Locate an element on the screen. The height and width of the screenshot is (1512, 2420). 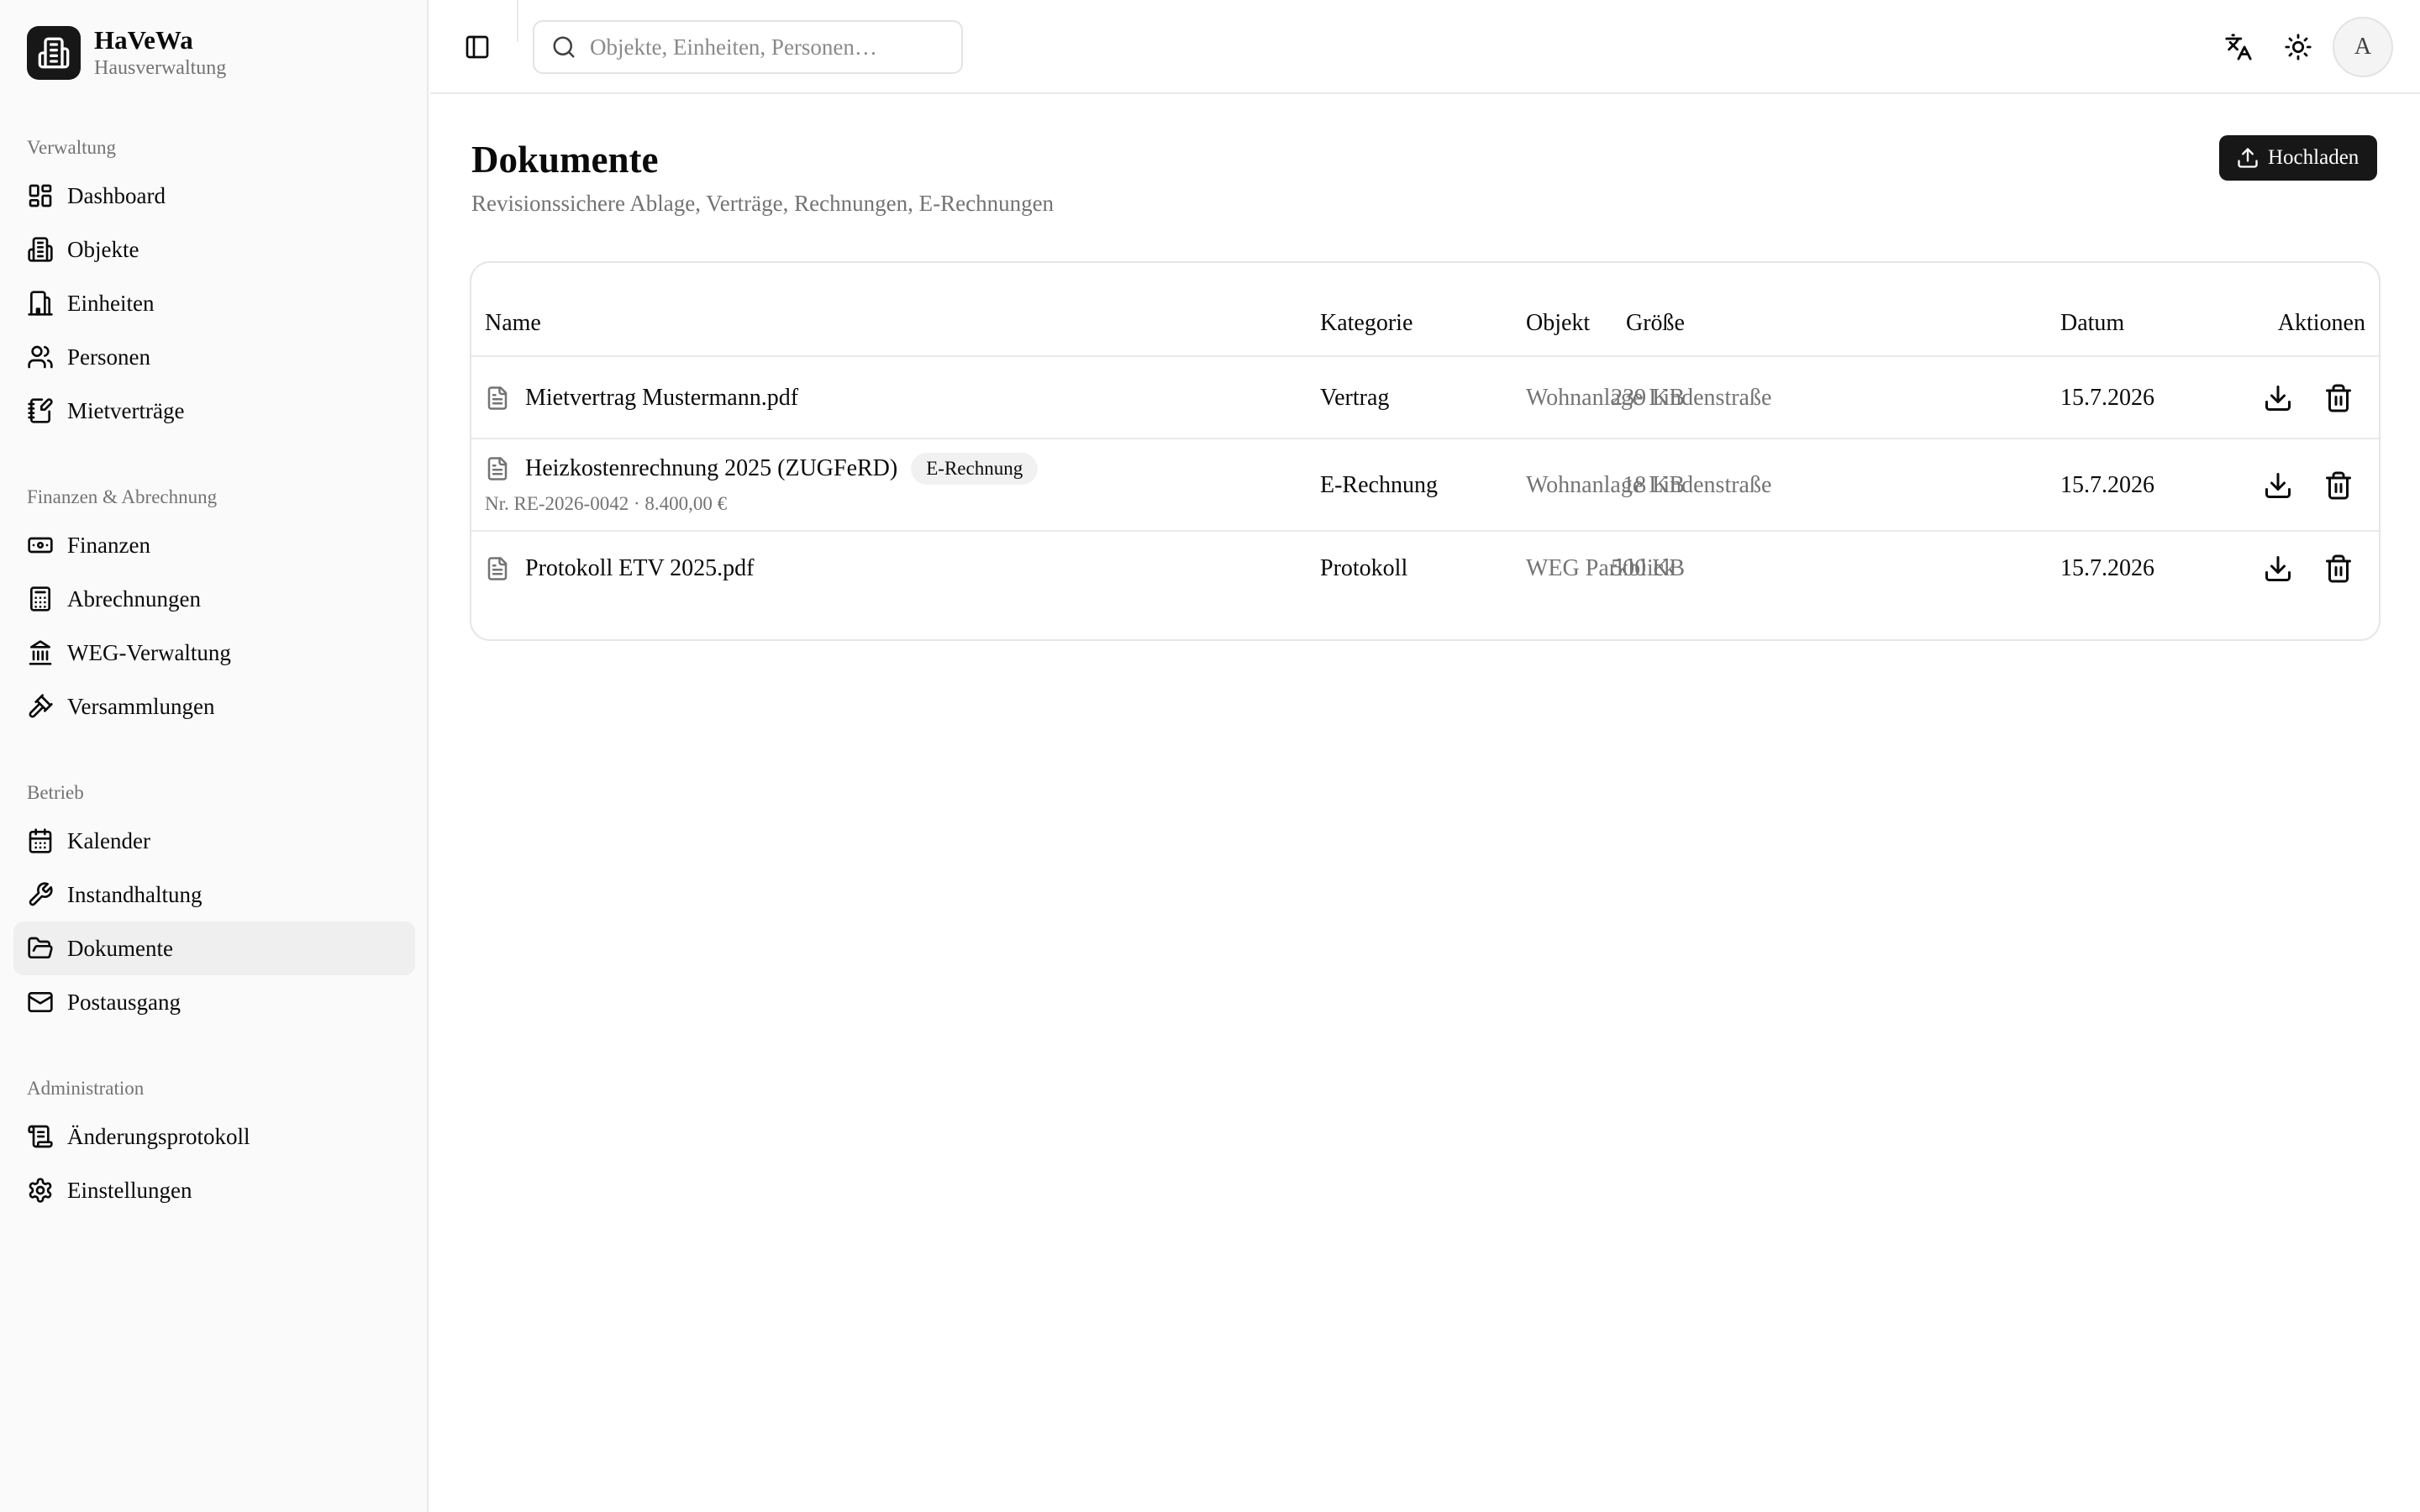
sidebar-item-objekte: Objekte is located at coordinates (214, 249).